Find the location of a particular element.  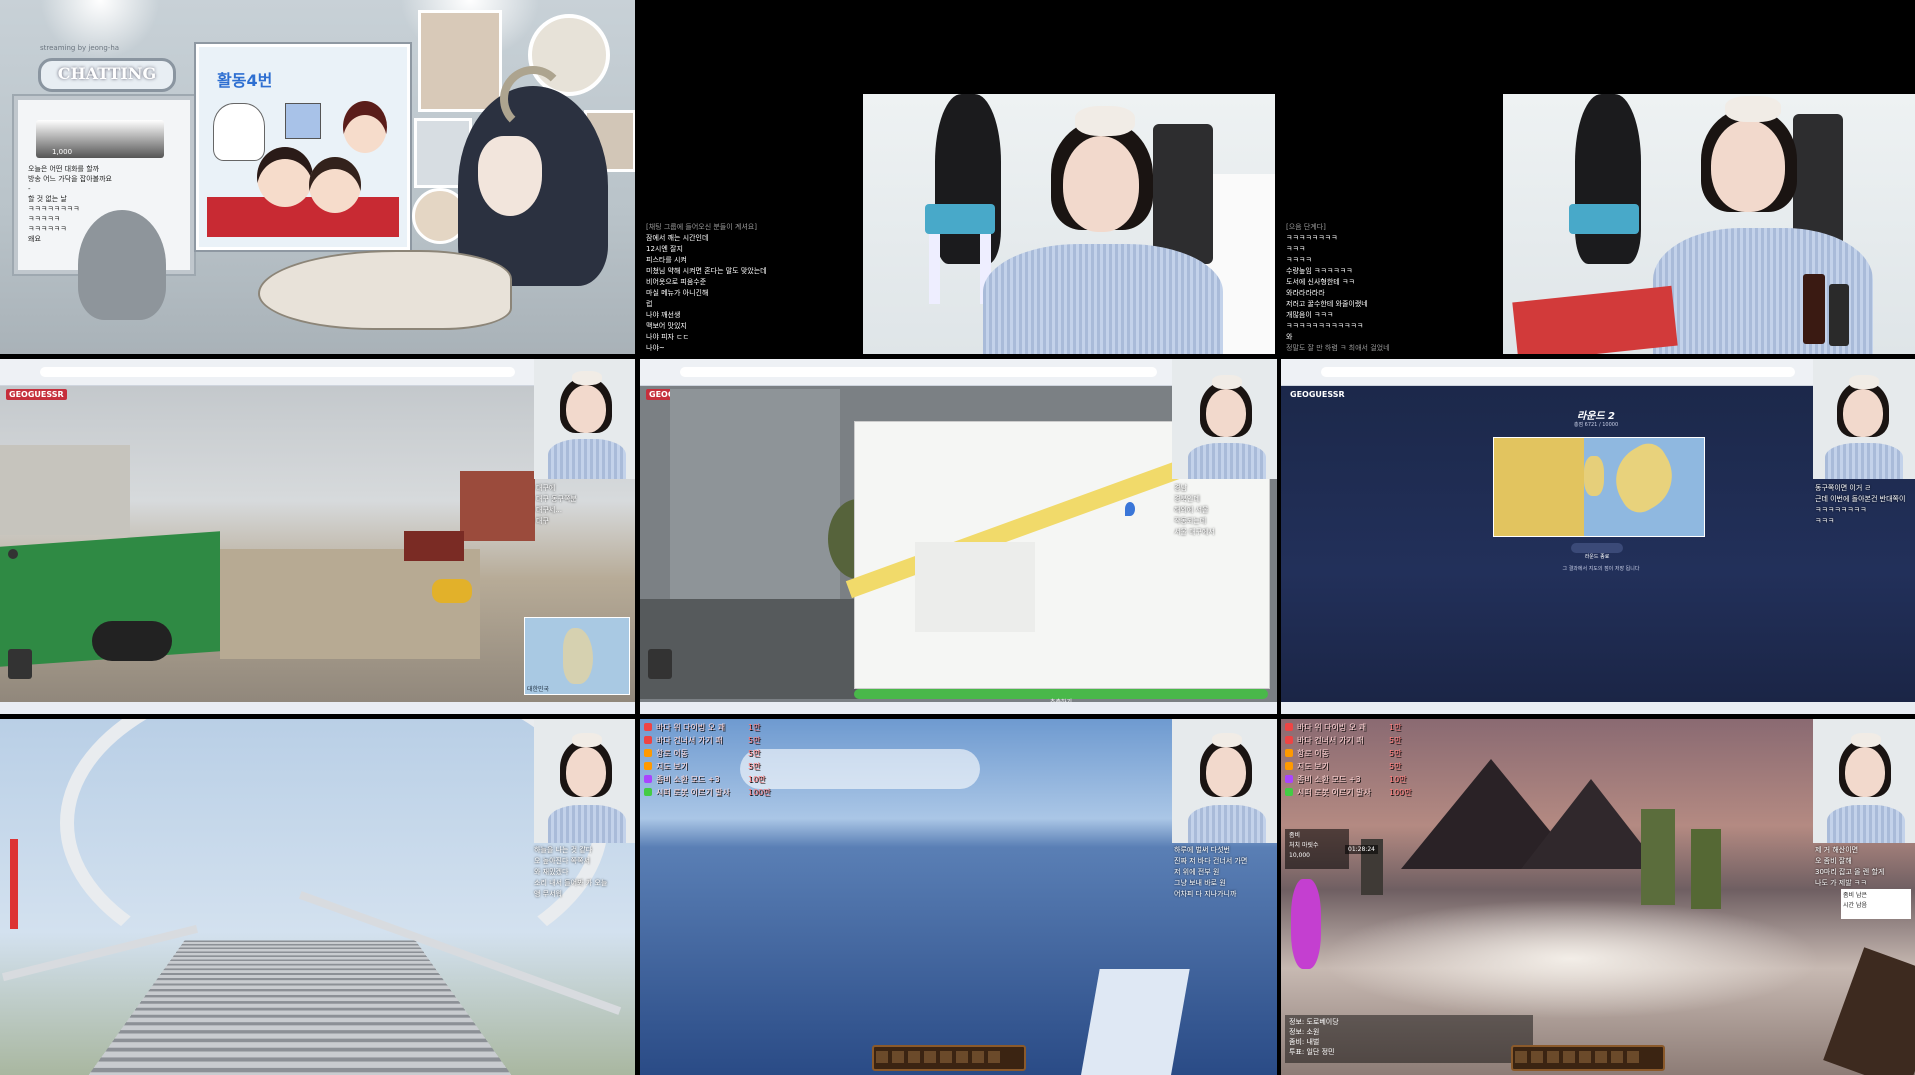

guitar-case is located at coordinates (1608, 179).